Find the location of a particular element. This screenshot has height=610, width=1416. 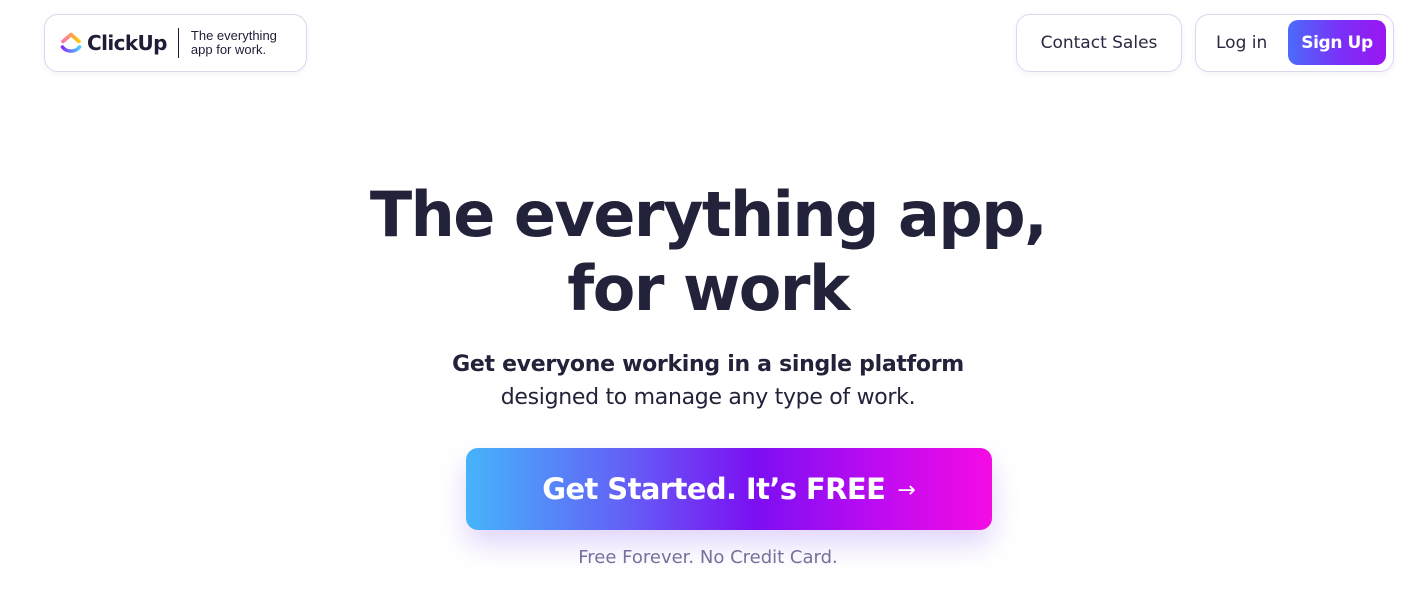

logo-divider is located at coordinates (178, 43).